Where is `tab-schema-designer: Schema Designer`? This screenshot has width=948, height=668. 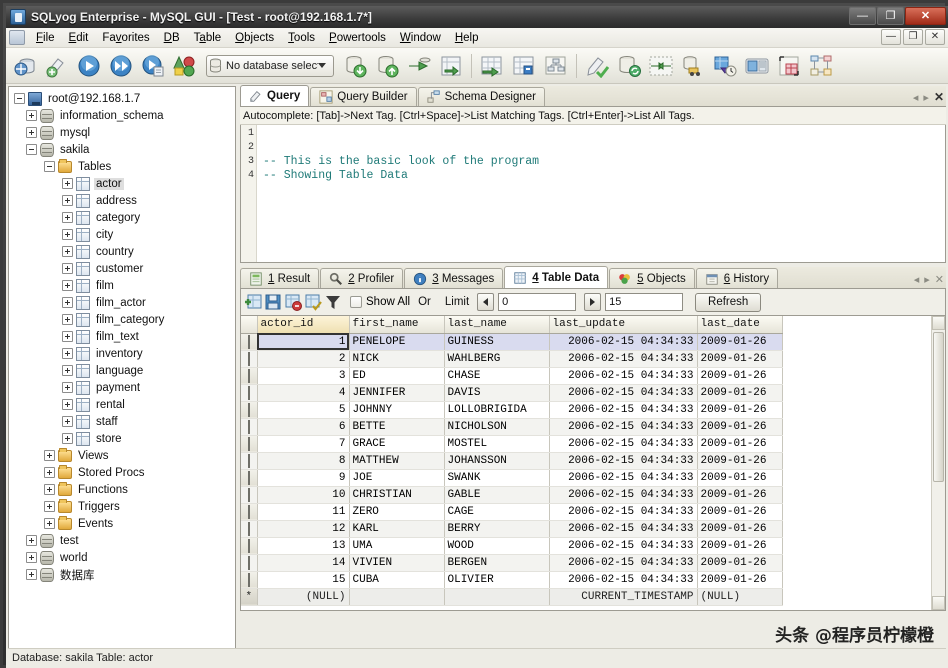 tab-schema-designer: Schema Designer is located at coordinates (481, 96).